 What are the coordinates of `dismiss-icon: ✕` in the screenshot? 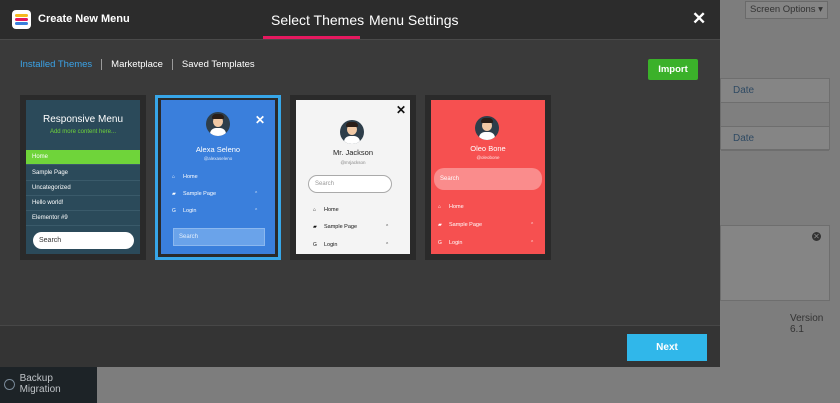 It's located at (816, 236).